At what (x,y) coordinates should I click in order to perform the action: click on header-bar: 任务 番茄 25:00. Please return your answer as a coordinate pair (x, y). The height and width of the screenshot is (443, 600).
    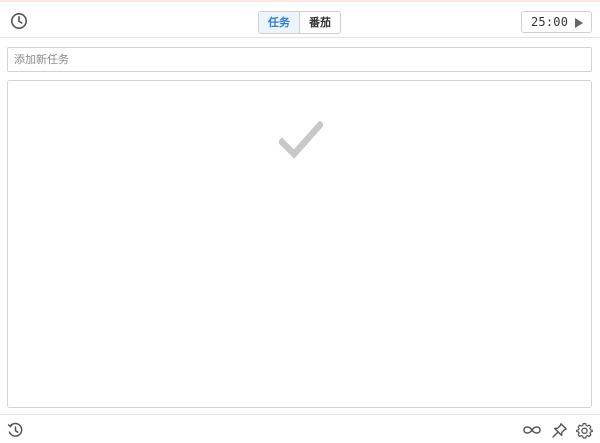
    Looking at the image, I should click on (300, 20).